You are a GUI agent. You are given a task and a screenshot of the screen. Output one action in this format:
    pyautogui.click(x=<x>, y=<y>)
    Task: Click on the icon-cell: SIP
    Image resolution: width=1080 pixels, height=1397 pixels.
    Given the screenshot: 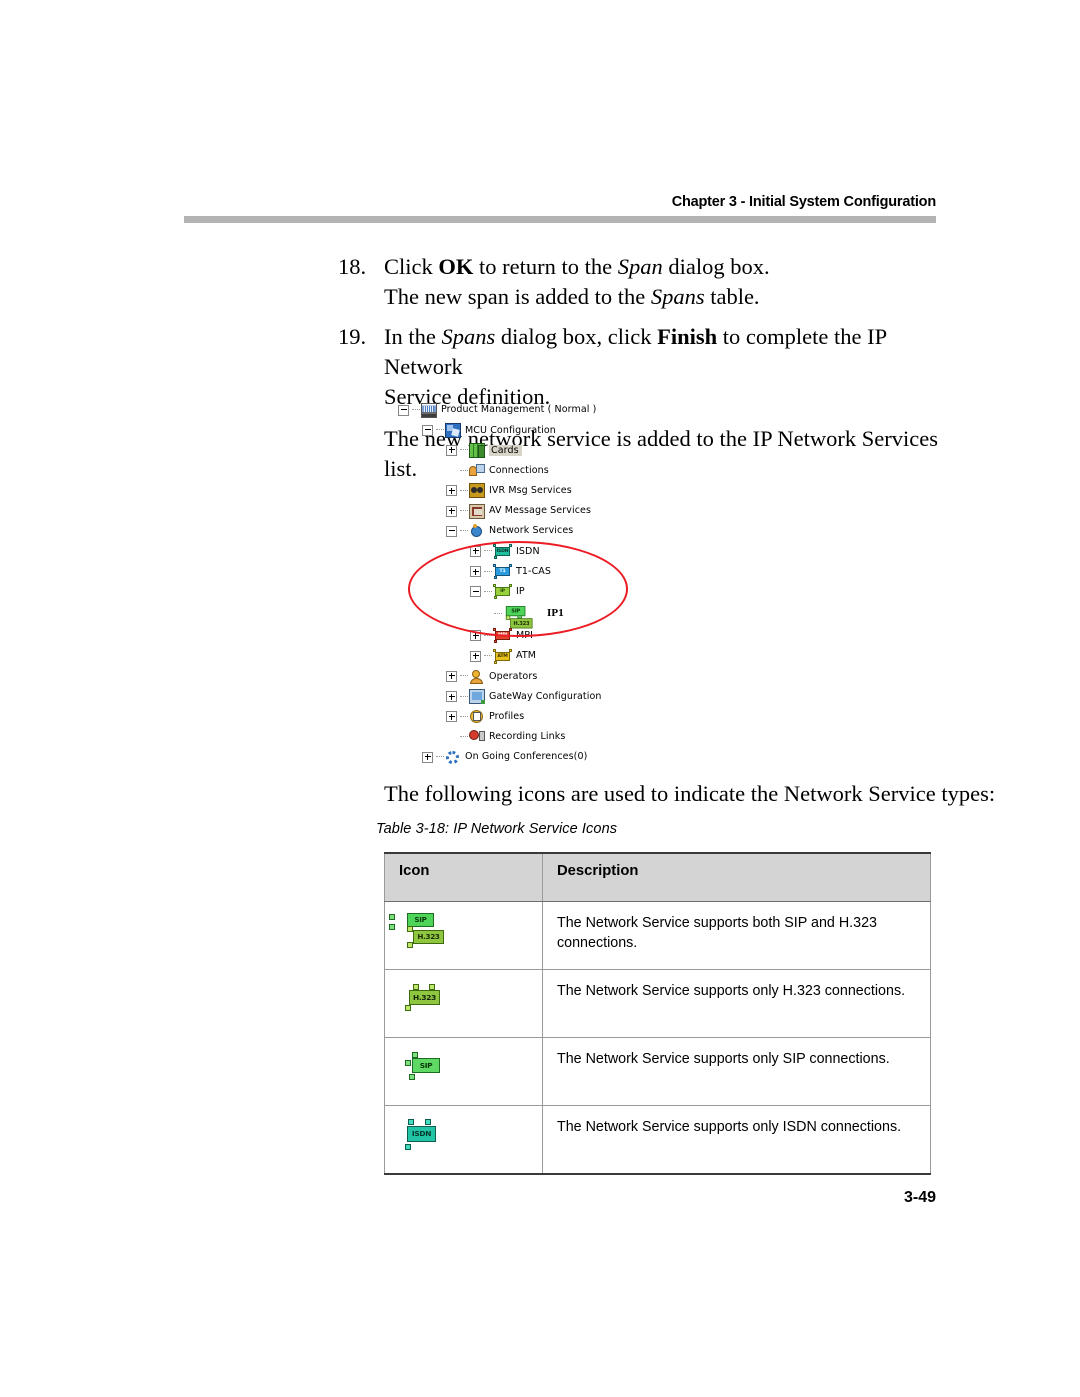 What is the action you would take?
    pyautogui.click(x=463, y=1071)
    